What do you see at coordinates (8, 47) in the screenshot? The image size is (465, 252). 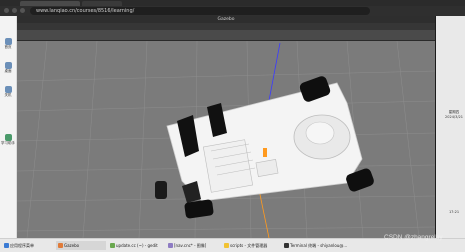 I see `sidebar-item-label: 首页` at bounding box center [8, 47].